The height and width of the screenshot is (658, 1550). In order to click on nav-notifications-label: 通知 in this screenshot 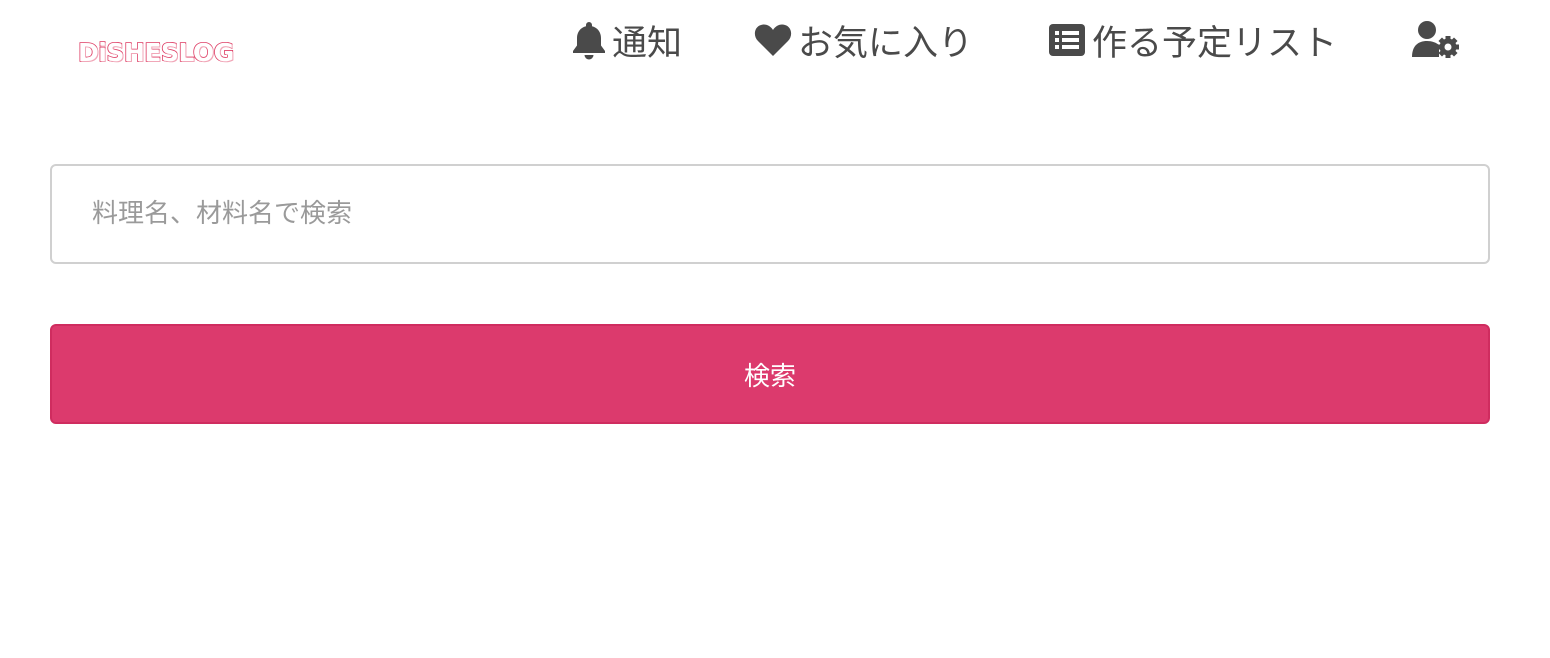, I will do `click(647, 43)`.